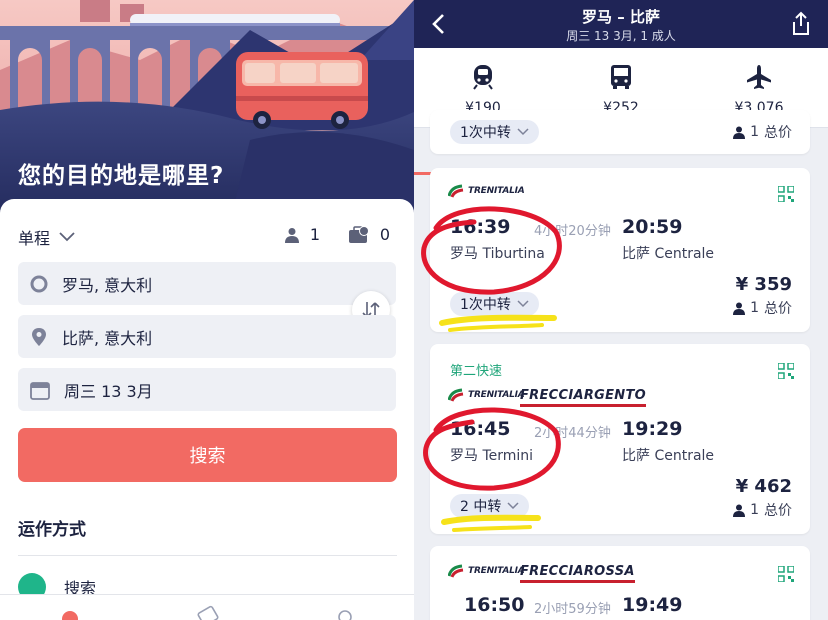  I want to click on hero-title: 您的目的地是哪里?, so click(121, 176).